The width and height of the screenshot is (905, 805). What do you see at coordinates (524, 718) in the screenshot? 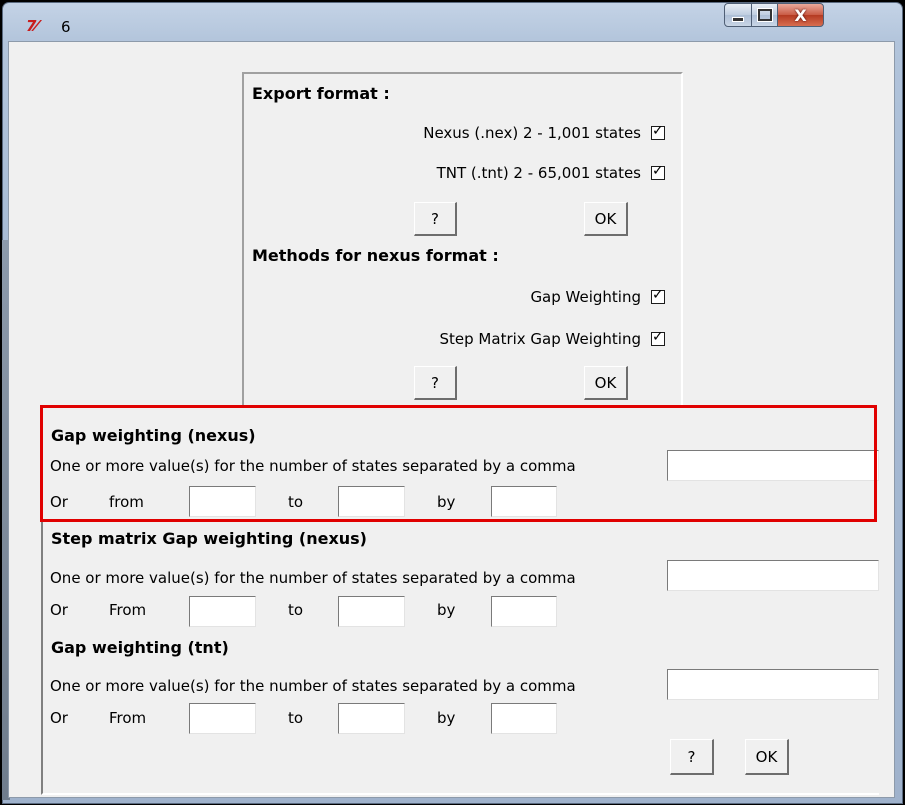
I see `gap-tnt-by-input` at bounding box center [524, 718].